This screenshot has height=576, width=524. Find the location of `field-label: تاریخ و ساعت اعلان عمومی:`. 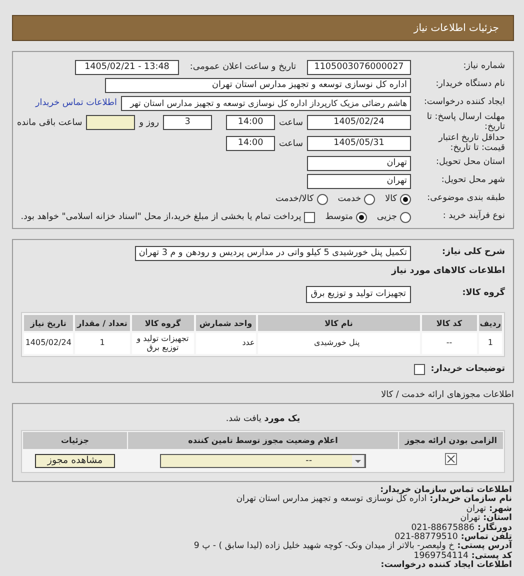

field-label: تاریخ و ساعت اعلان عمومی: is located at coordinates (243, 67).